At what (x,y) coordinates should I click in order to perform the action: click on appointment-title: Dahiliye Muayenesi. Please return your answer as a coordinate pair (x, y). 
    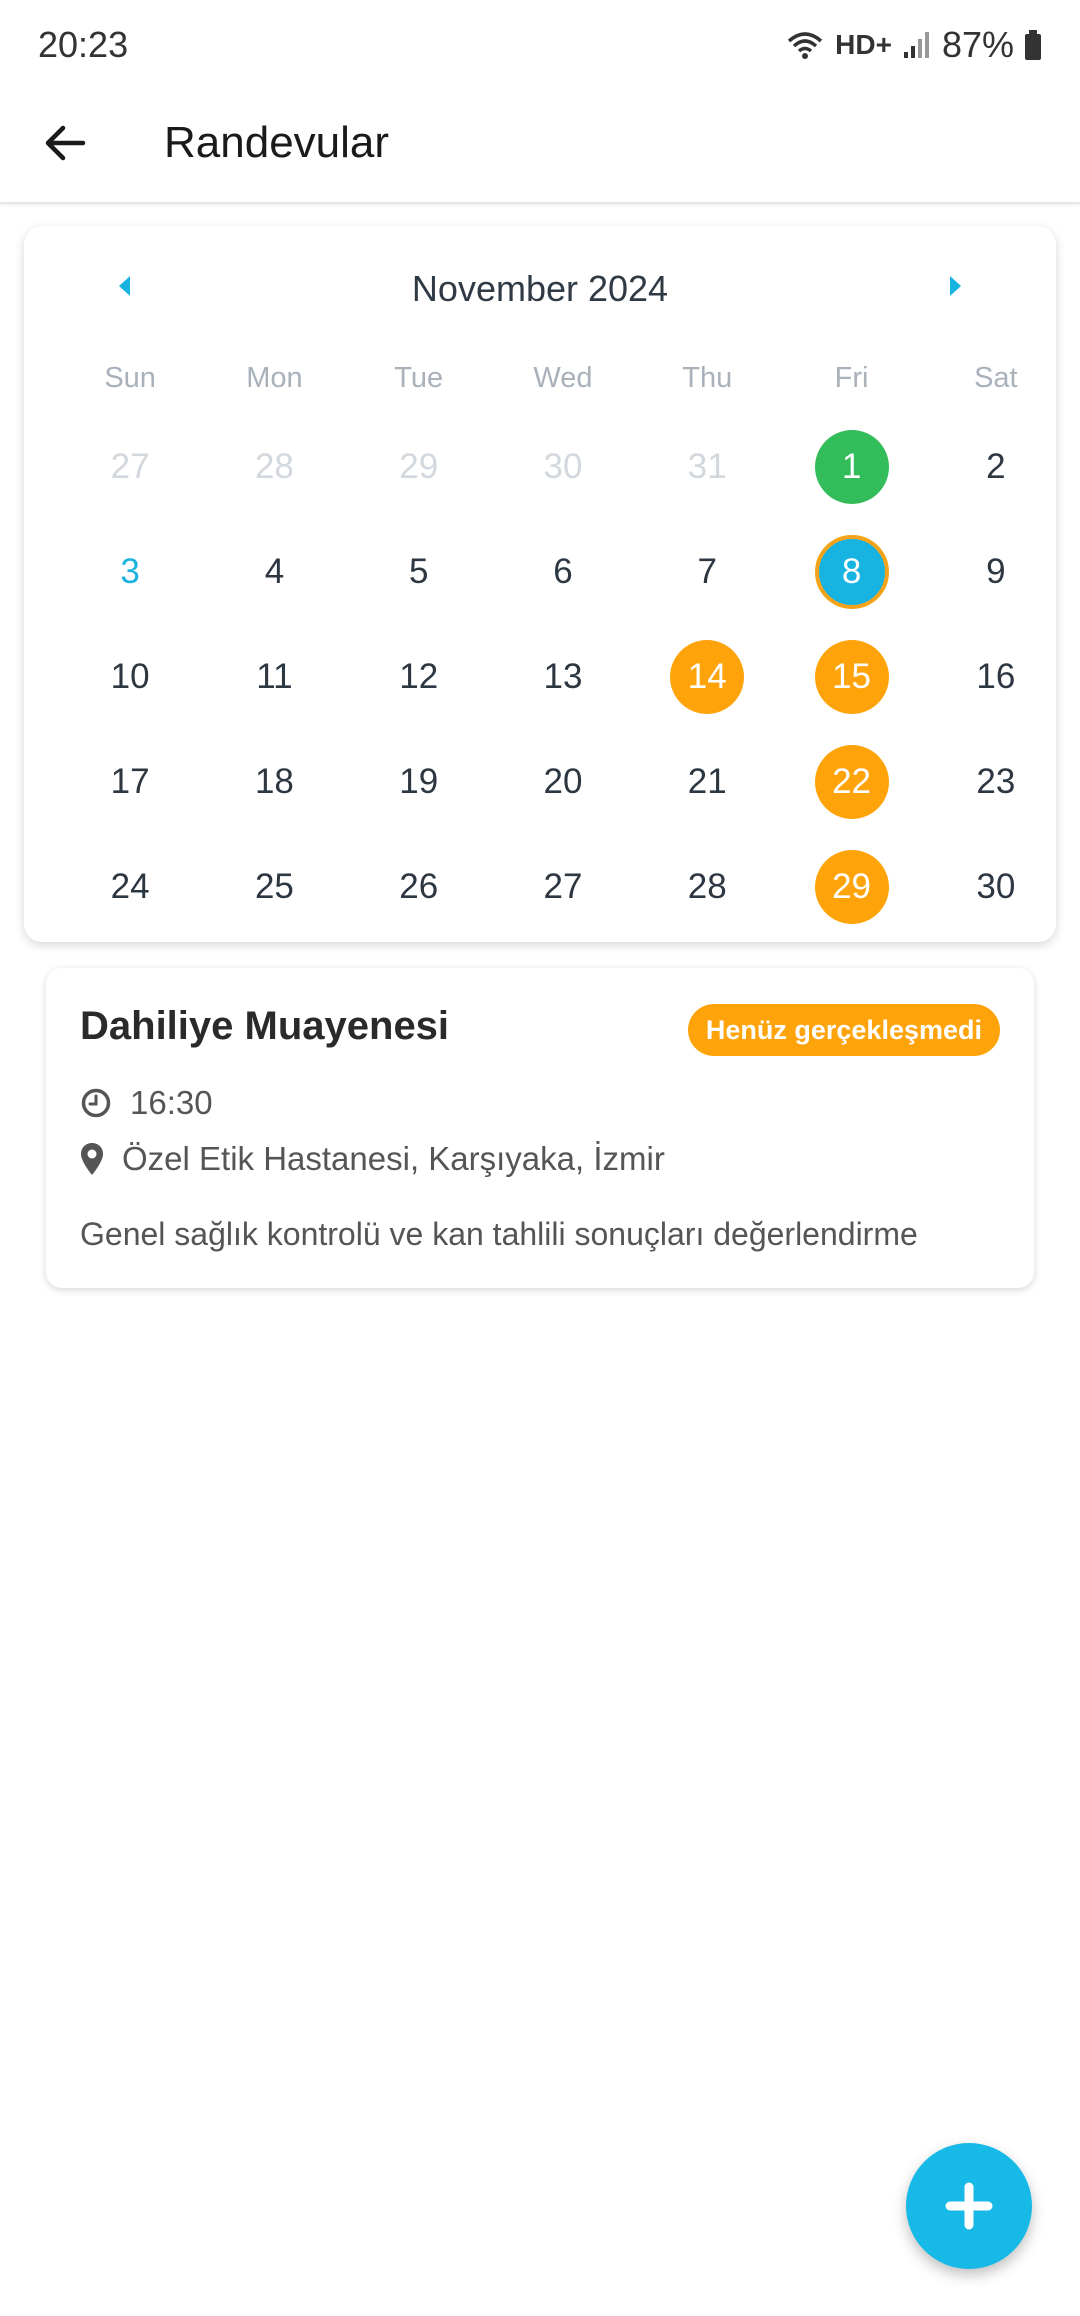
    Looking at the image, I should click on (265, 1026).